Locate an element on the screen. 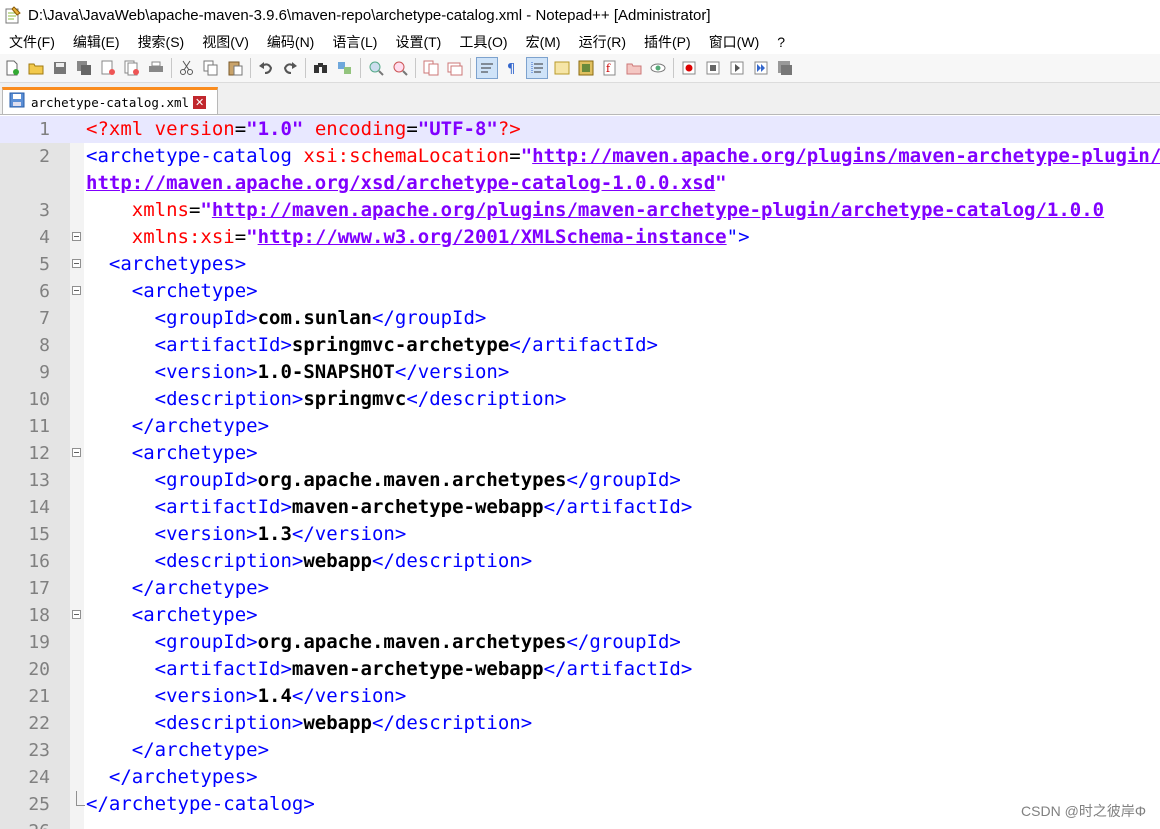 Image resolution: width=1160 pixels, height=829 pixels. menu-language: 语言(L) is located at coordinates (354, 42).